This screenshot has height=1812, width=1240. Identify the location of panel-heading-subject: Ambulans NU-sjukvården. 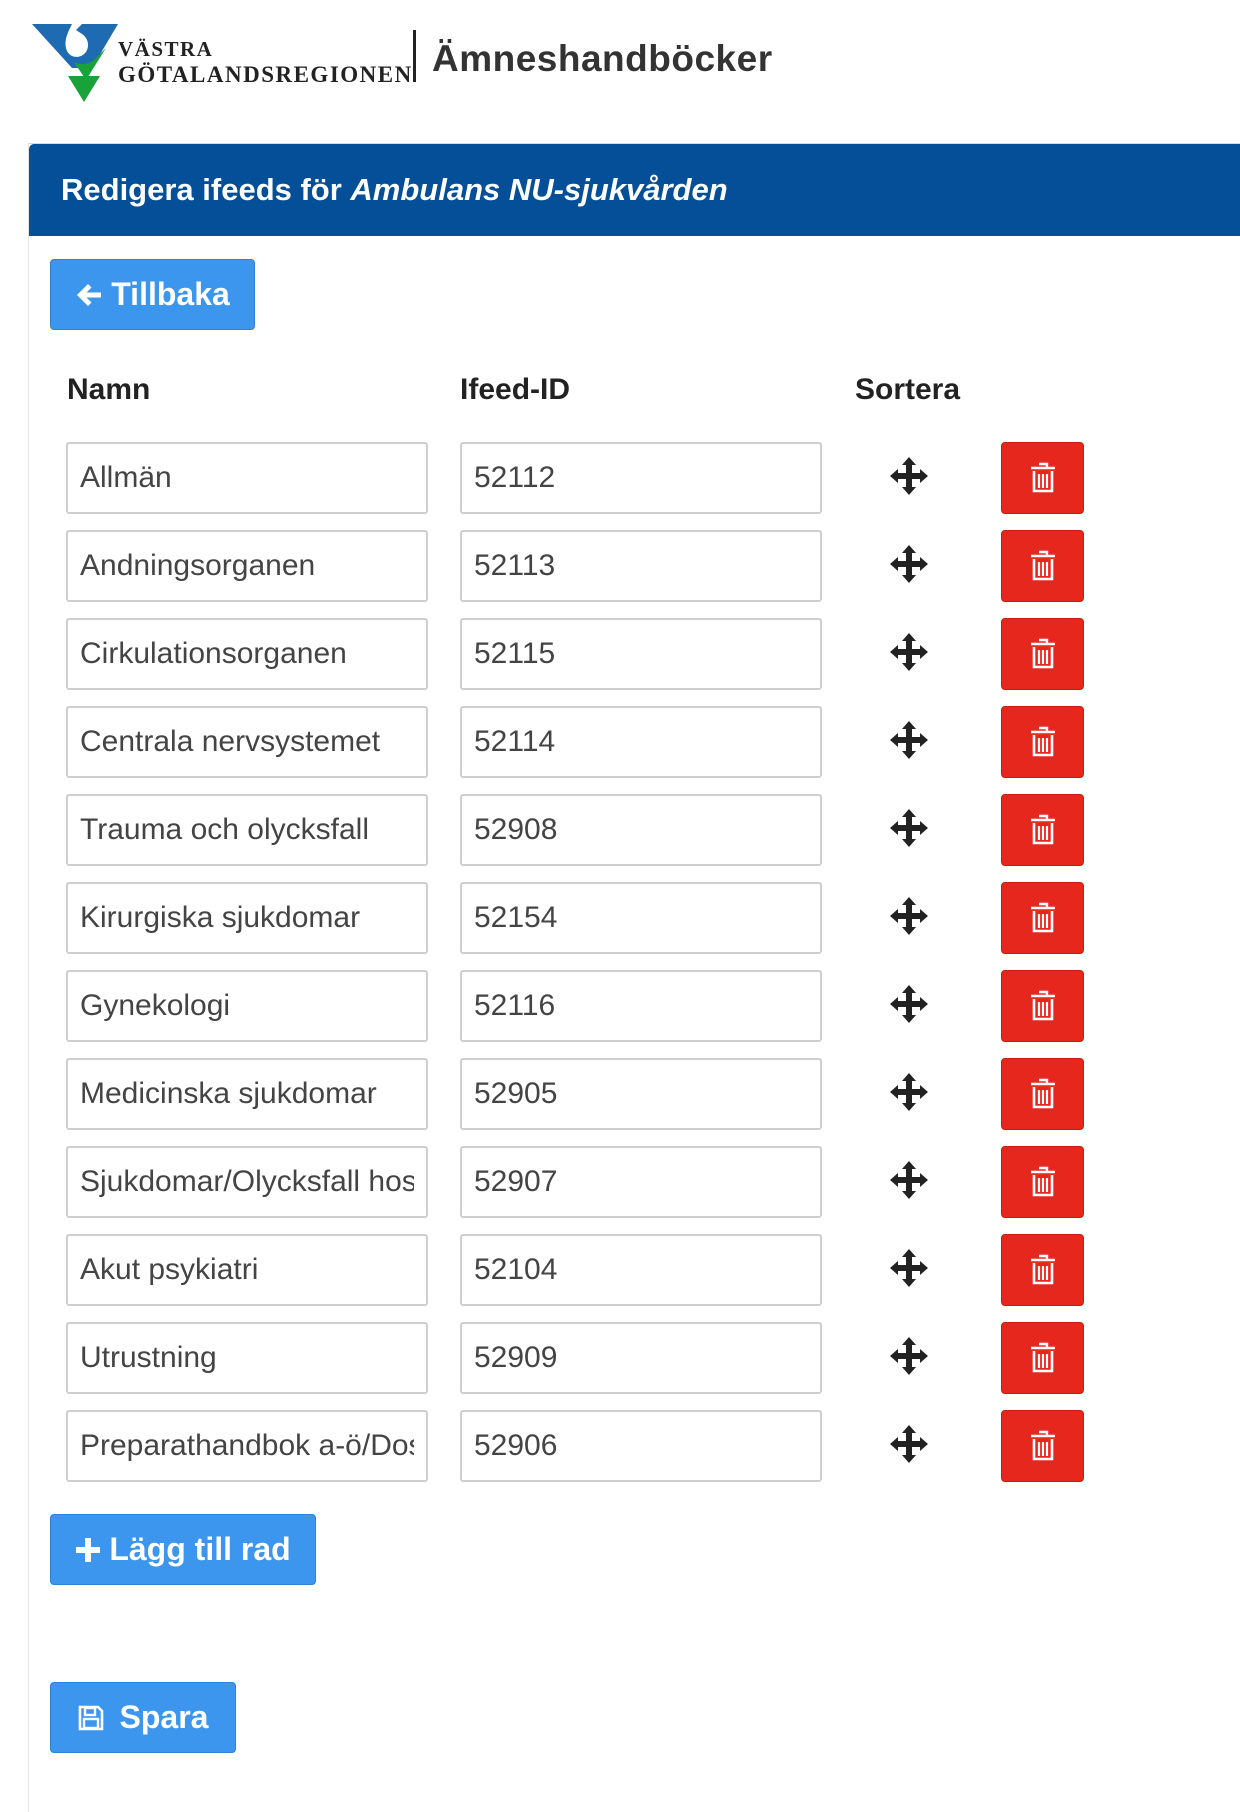
(539, 189).